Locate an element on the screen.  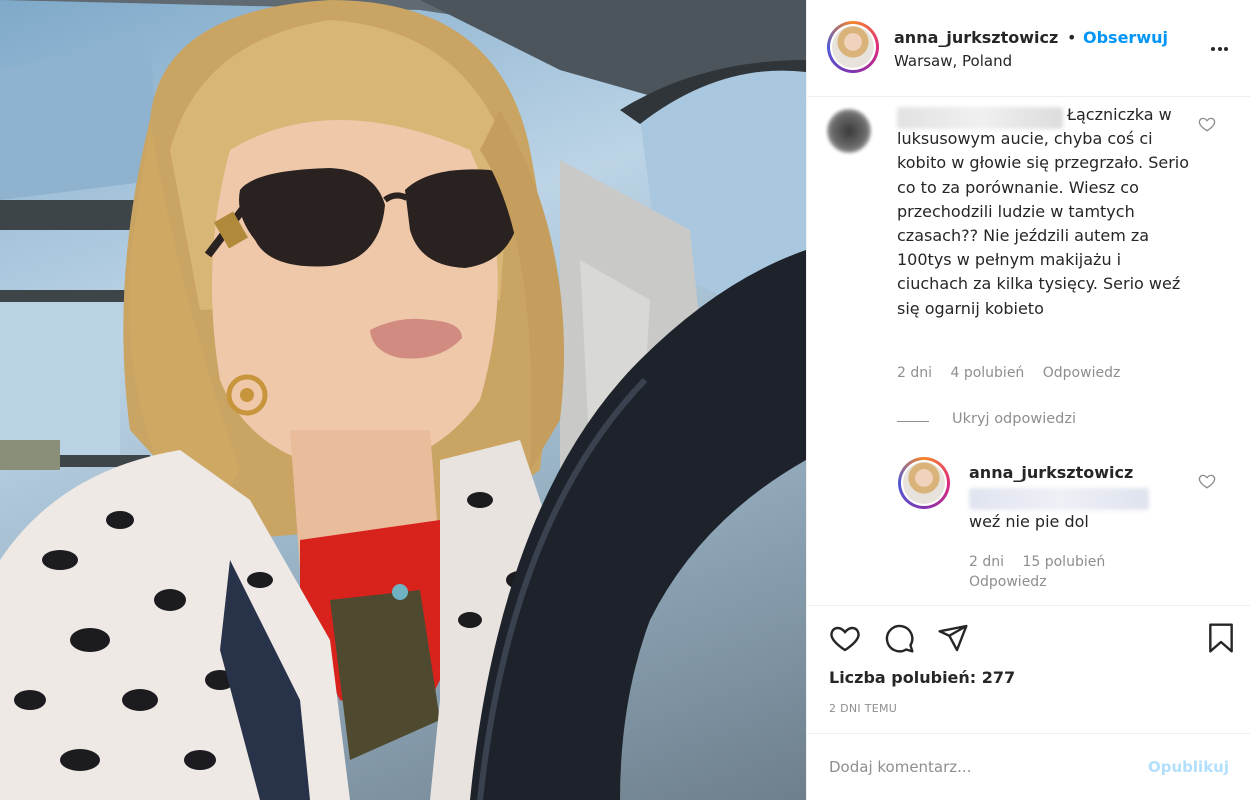
comment-likes: 4 polubień is located at coordinates (987, 373).